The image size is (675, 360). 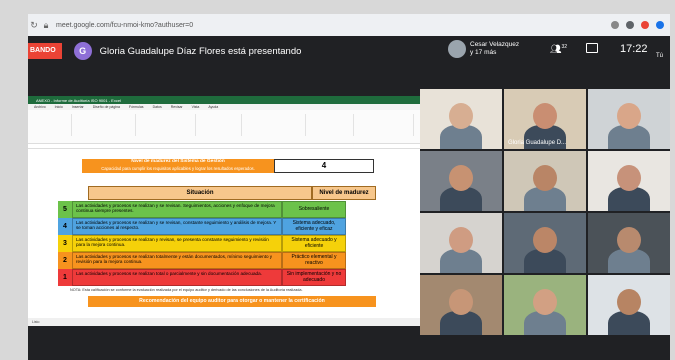 I want to click on excel-tab: Vista, so click(x=196, y=107).